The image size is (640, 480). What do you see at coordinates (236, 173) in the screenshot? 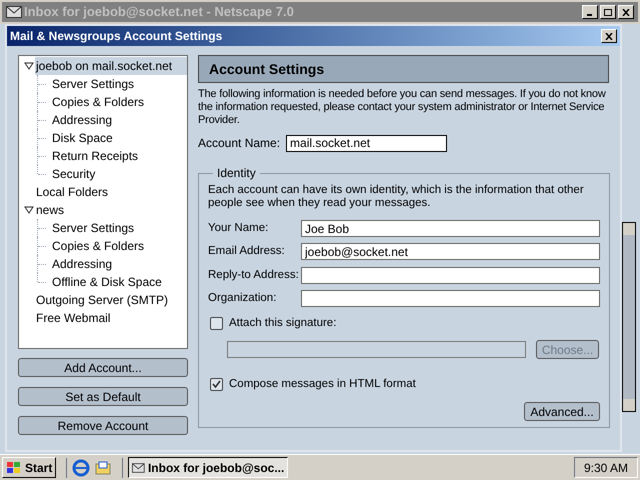
I see `group-legend: Identity` at bounding box center [236, 173].